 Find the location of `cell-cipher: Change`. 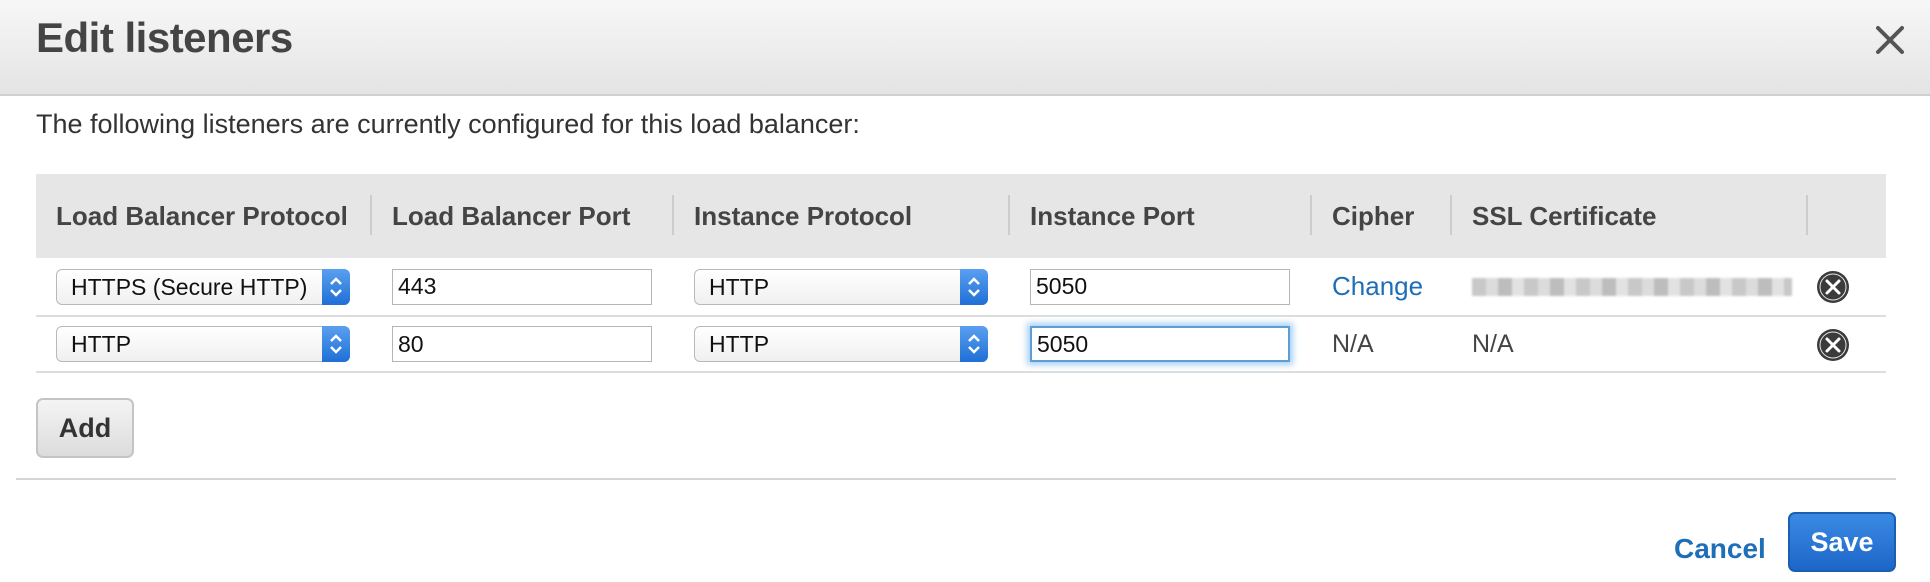

cell-cipher: Change is located at coordinates (1382, 287).